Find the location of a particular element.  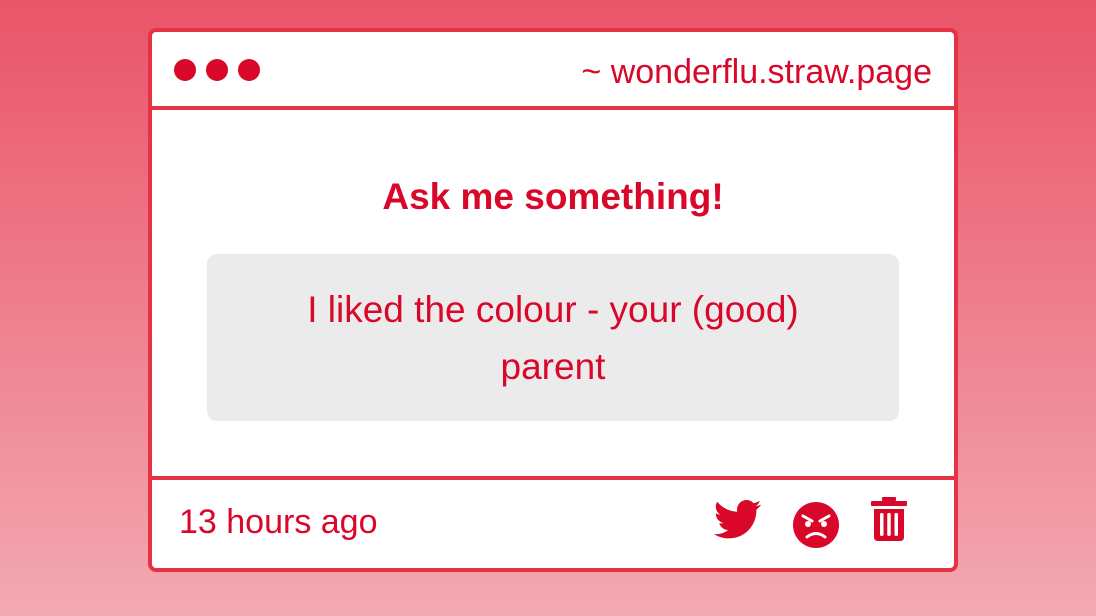

trash-icon is located at coordinates (889, 520).